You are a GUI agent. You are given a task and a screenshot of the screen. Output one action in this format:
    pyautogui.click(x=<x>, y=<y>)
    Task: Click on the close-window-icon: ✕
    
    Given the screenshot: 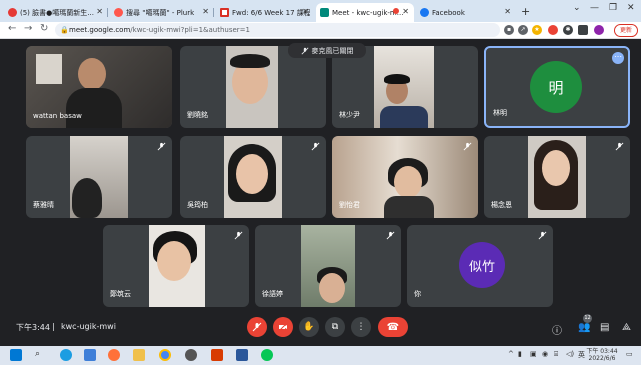 What is the action you would take?
    pyautogui.click(x=631, y=8)
    